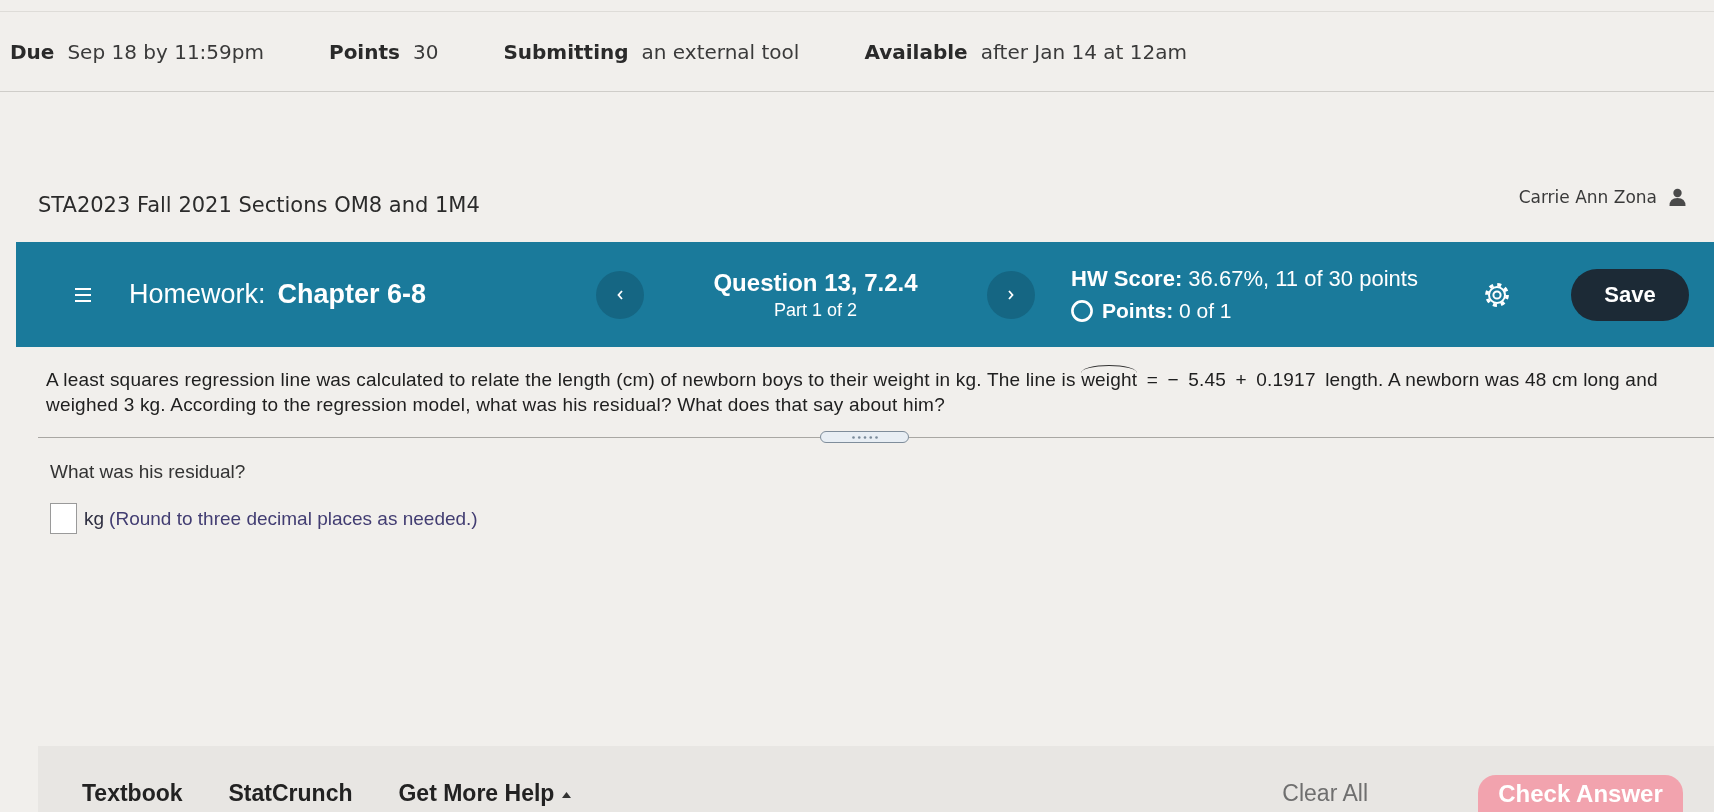  What do you see at coordinates (620, 294) in the screenshot?
I see `chevron-left-icon` at bounding box center [620, 294].